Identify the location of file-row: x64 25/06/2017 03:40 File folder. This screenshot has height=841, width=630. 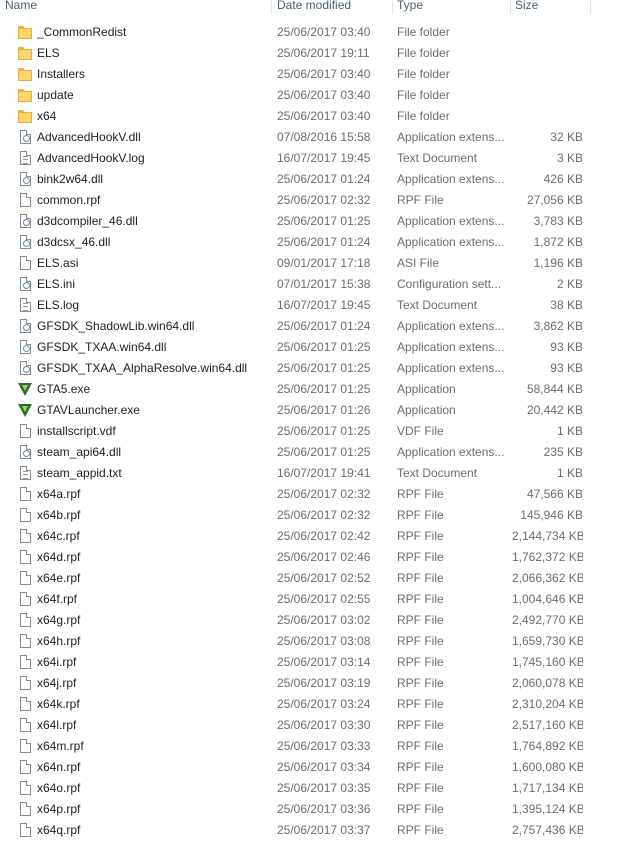
(300, 116).